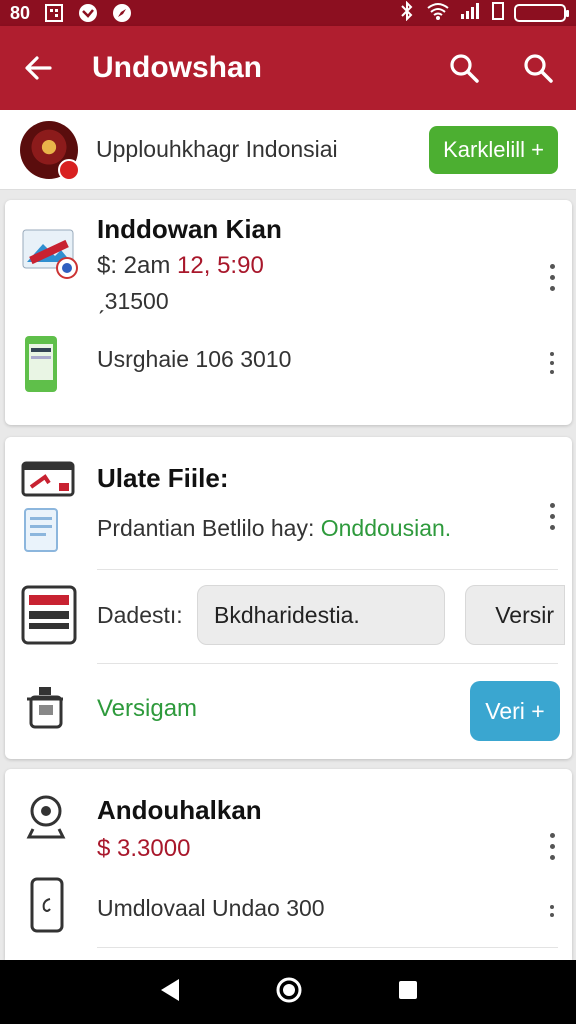 The image size is (576, 1024). I want to click on battery-icon, so click(541, 13).